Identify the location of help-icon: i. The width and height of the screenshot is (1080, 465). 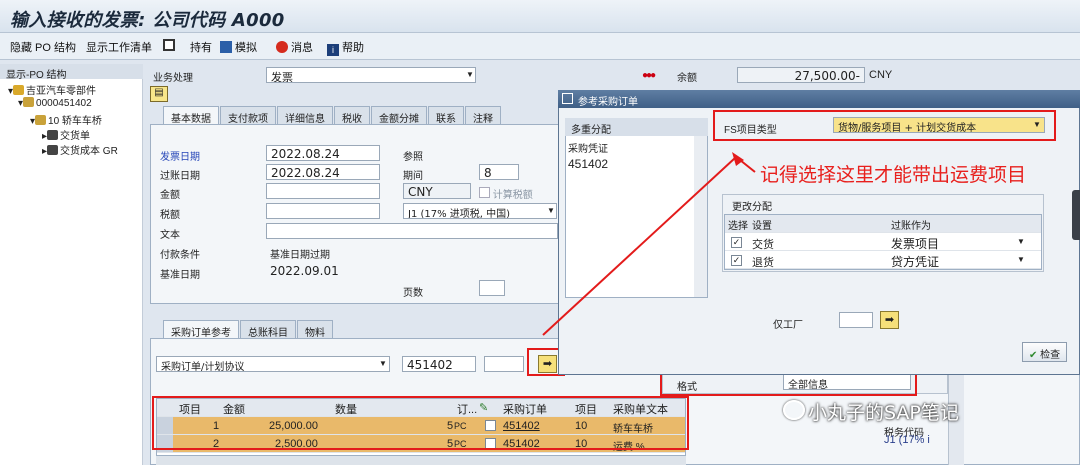
(333, 50).